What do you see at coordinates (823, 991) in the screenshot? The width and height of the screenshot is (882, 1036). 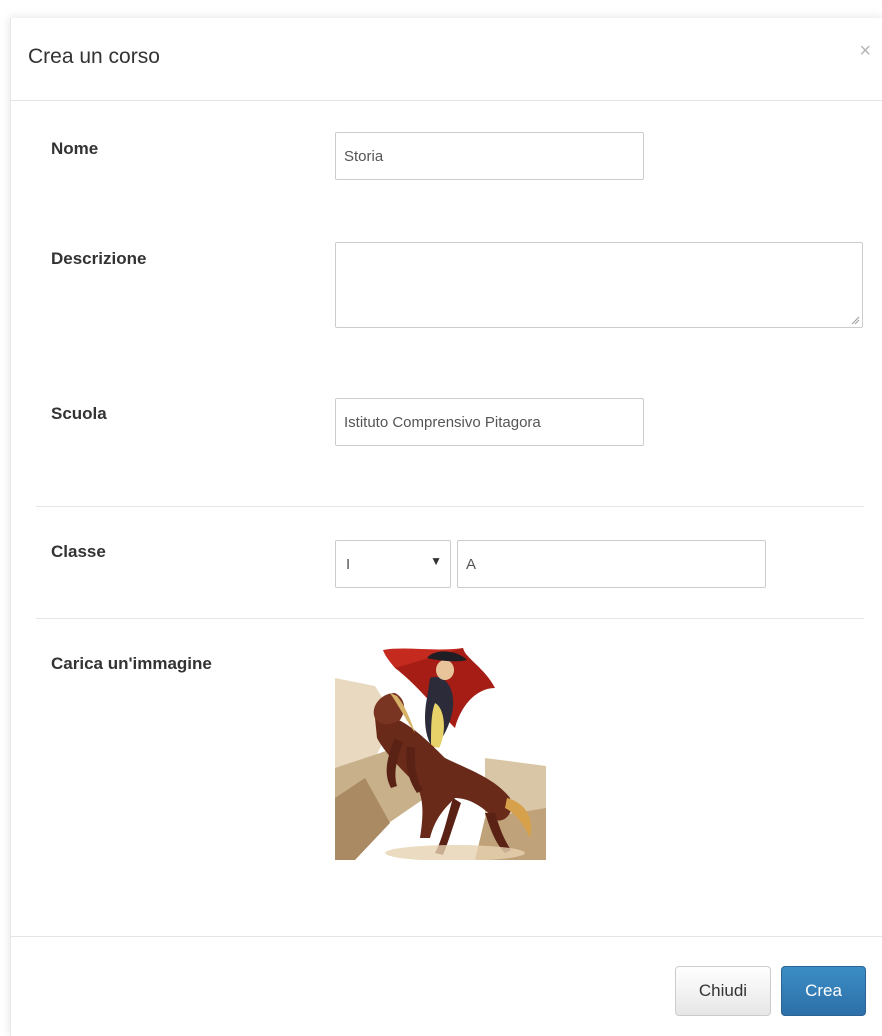 I see `create-button: Crea` at bounding box center [823, 991].